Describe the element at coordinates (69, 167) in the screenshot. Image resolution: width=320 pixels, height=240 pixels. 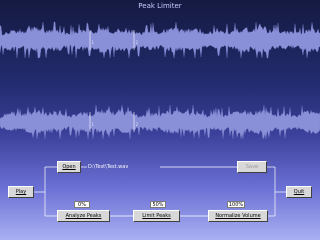
I see `open-button: Open` at that location.